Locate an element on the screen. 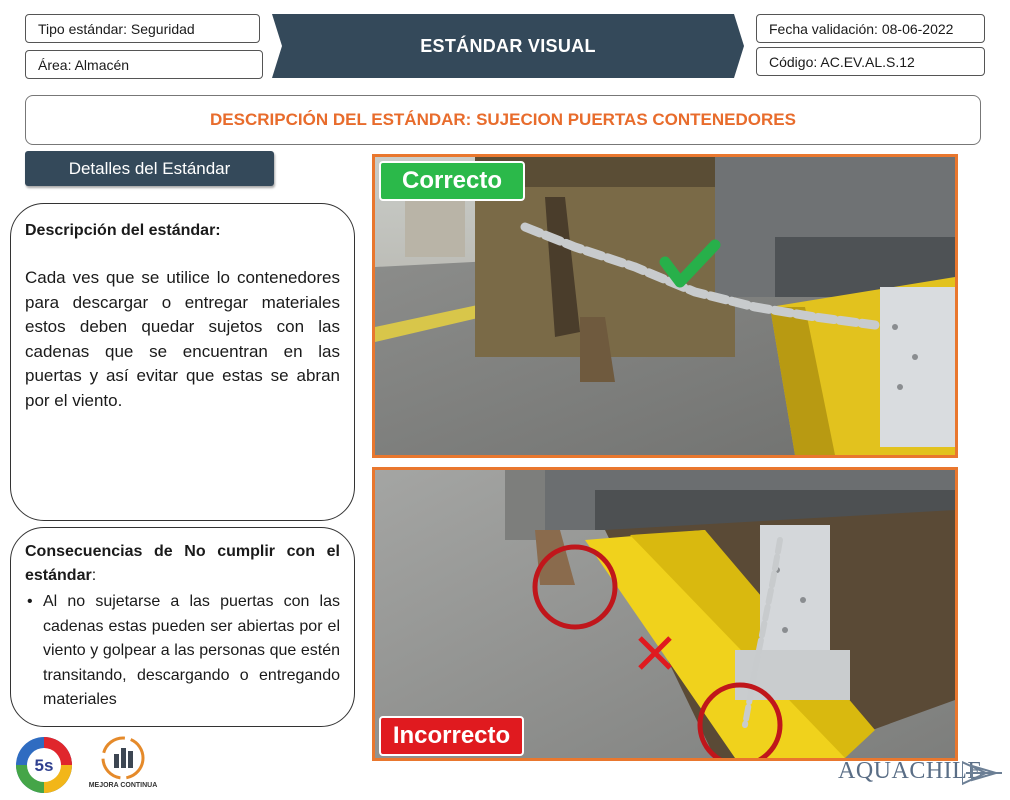  aquachile-mark-icon is located at coordinates (982, 773).